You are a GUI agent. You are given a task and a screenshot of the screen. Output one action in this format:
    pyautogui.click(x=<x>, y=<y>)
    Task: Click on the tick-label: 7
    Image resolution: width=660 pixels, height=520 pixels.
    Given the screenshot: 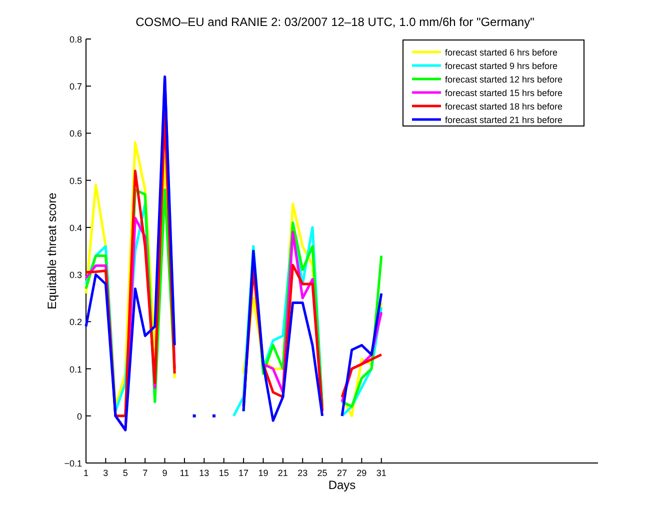 What is the action you would take?
    pyautogui.click(x=145, y=473)
    